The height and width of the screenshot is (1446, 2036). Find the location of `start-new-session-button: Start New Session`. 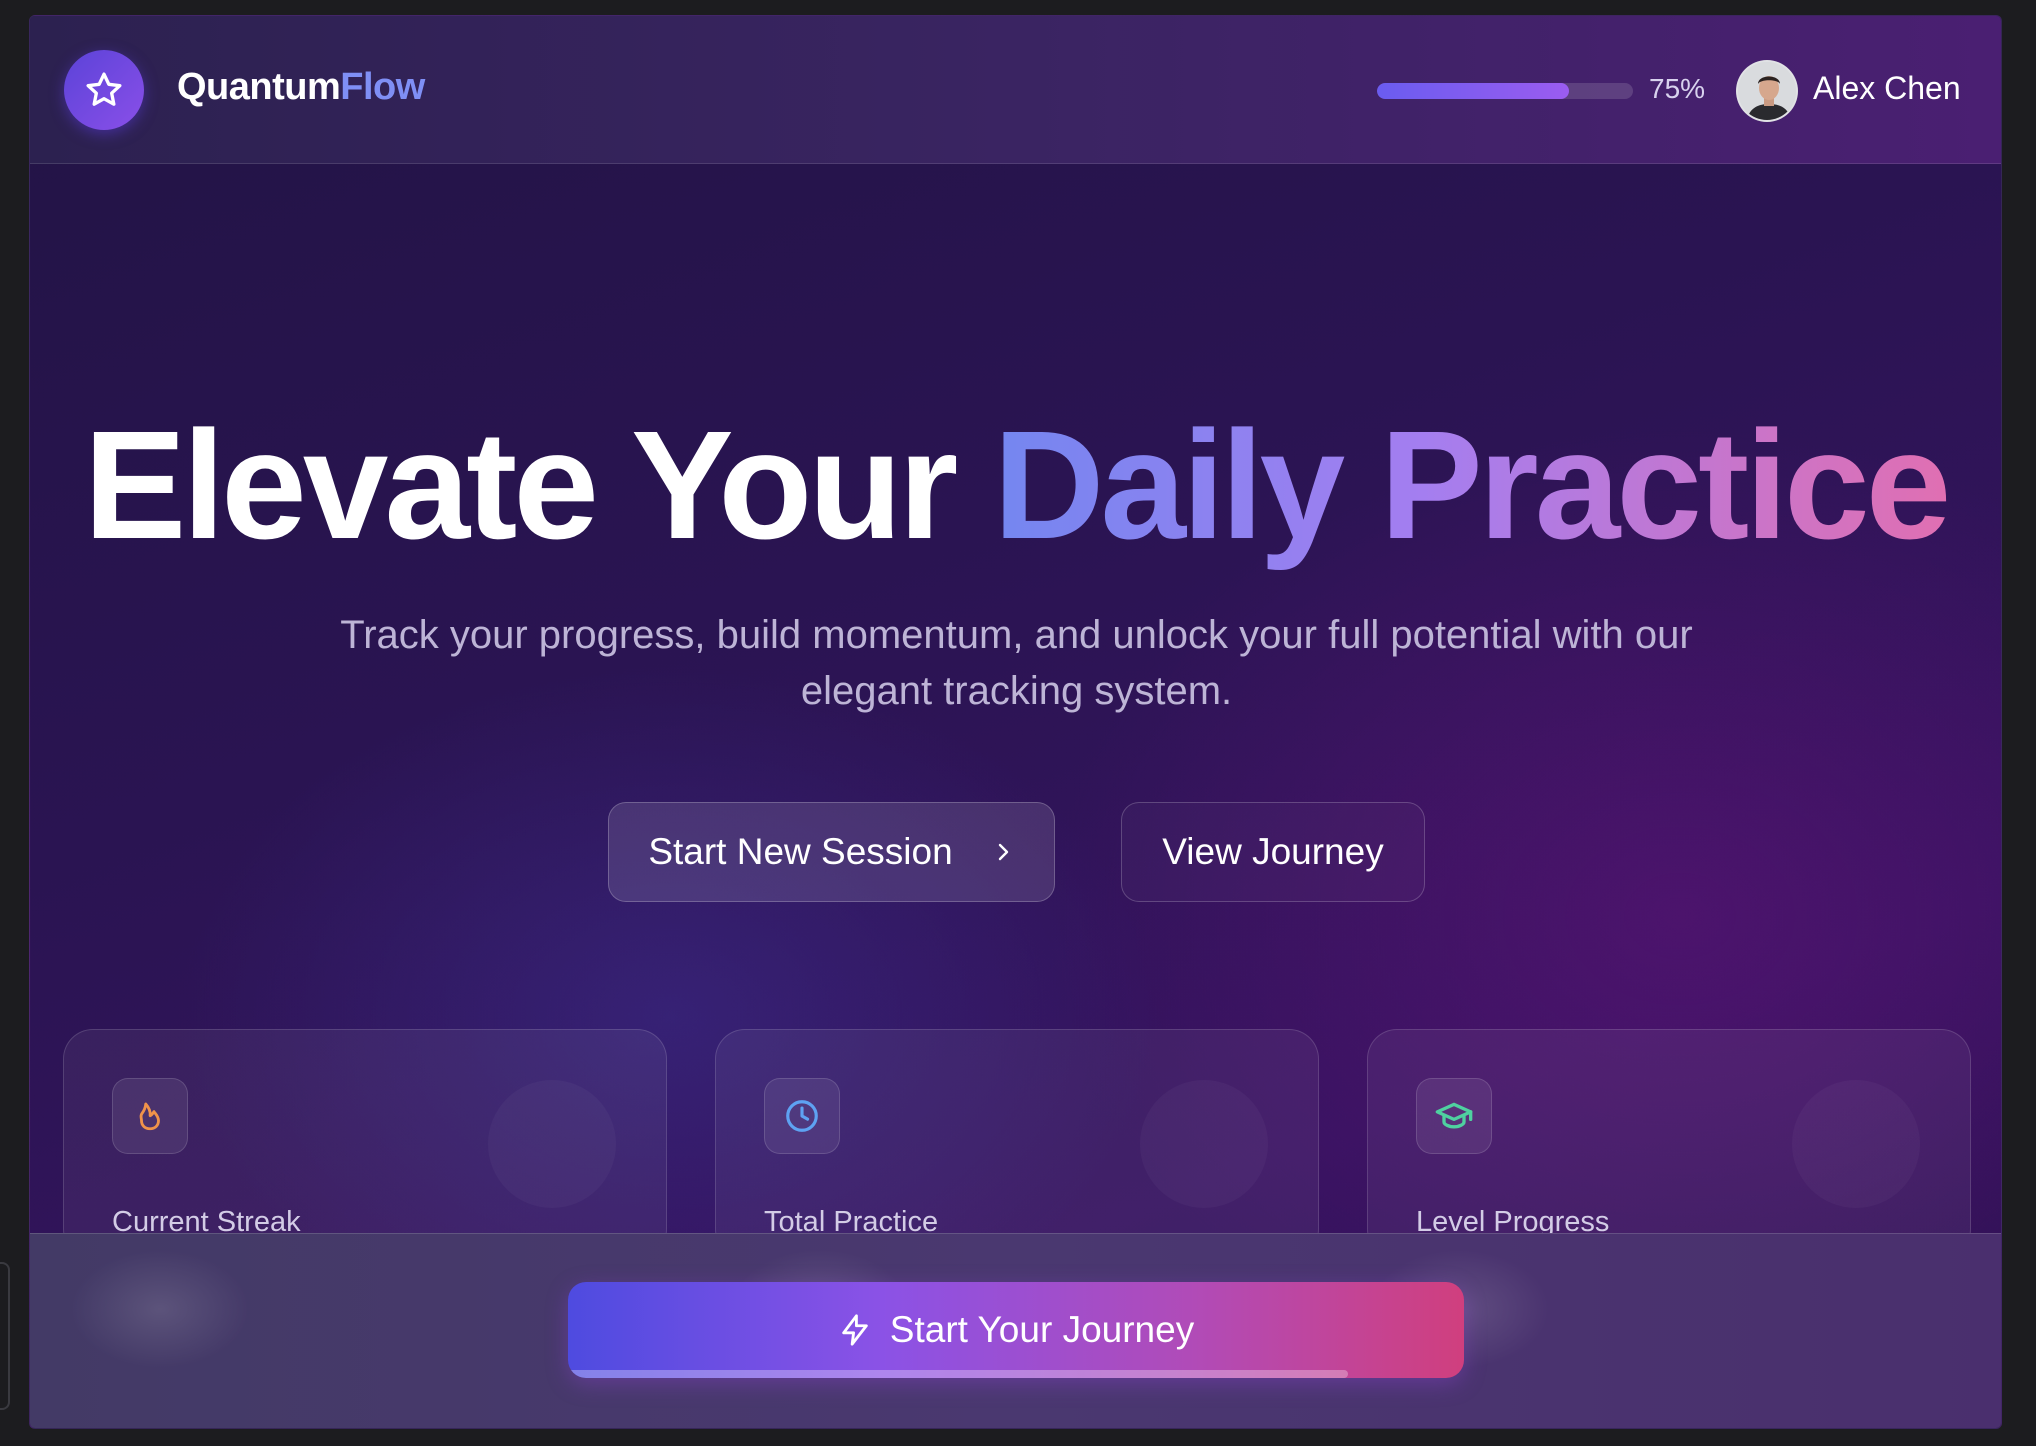

start-new-session-button: Start New Session is located at coordinates (831, 852).